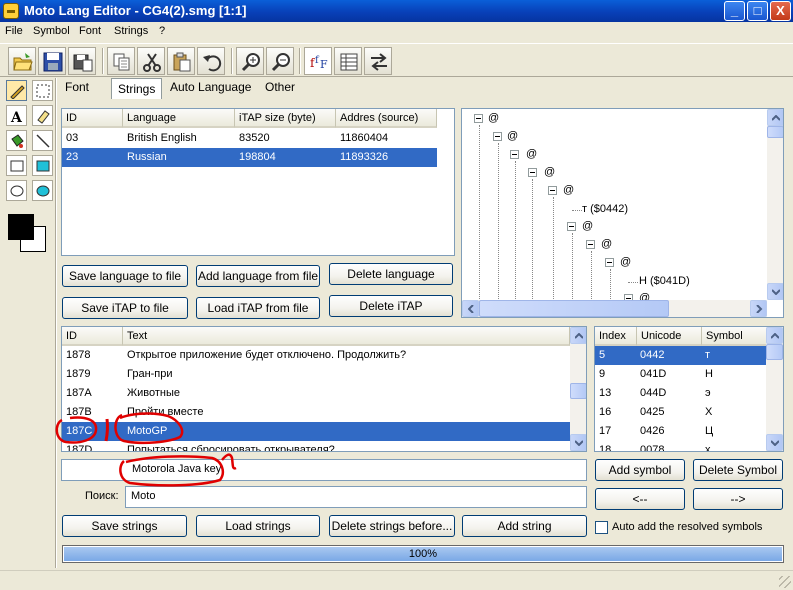 The image size is (793, 590). What do you see at coordinates (324, 470) in the screenshot?
I see `string-edit-field: Motorola Java key` at bounding box center [324, 470].